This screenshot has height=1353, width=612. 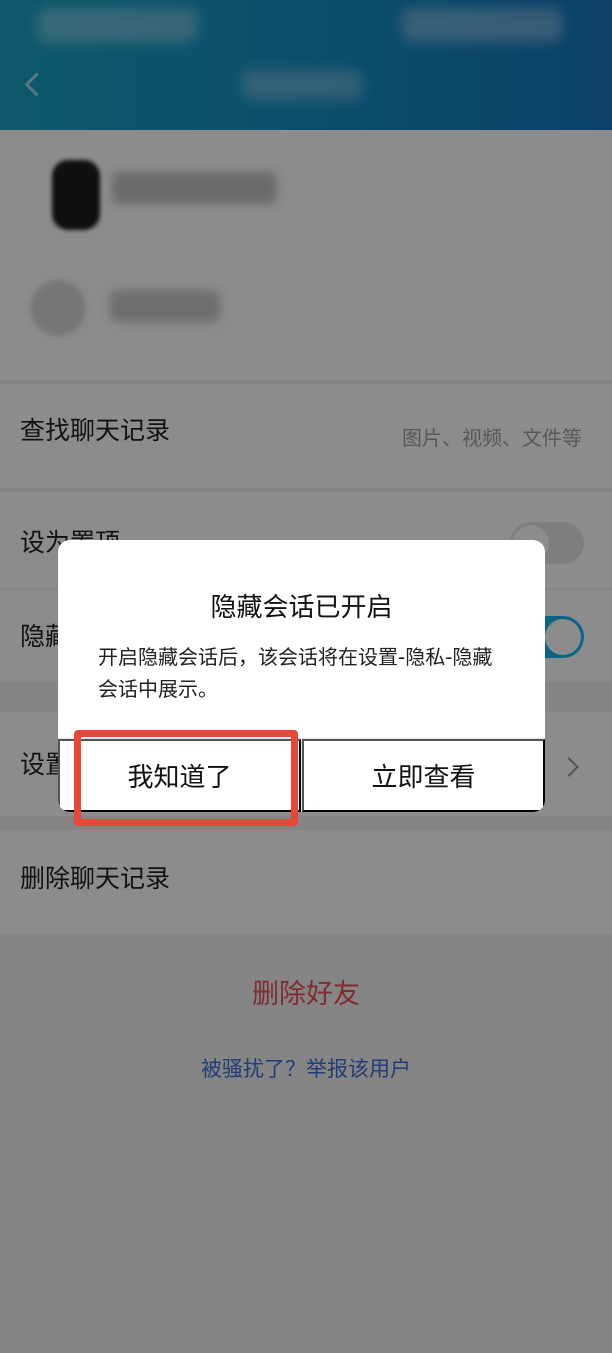 I want to click on dialog-message: 开启隐藏会话后，该会话将在设置-隐私-隐藏会话中展示。, so click(x=295, y=673).